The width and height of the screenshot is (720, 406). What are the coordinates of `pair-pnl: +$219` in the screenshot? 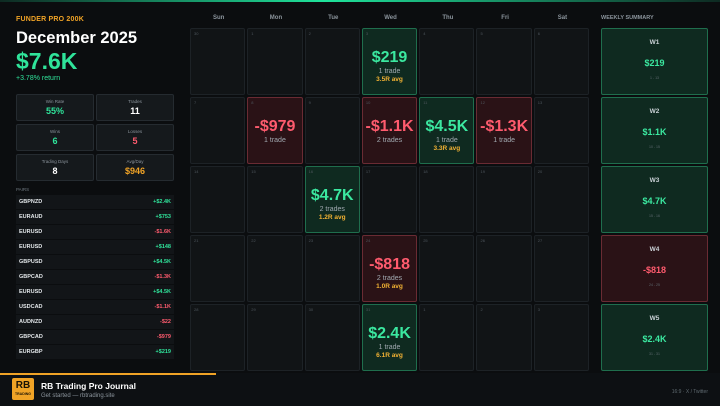 It's located at (163, 352).